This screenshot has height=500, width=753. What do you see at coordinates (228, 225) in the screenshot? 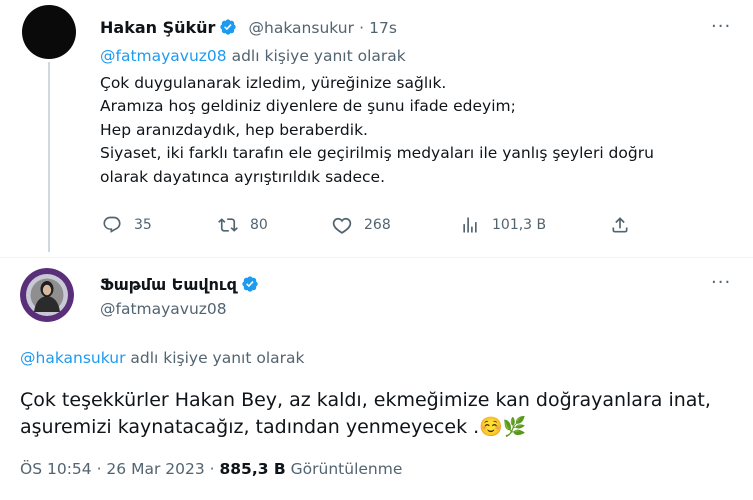
I see `retweet-icon` at bounding box center [228, 225].